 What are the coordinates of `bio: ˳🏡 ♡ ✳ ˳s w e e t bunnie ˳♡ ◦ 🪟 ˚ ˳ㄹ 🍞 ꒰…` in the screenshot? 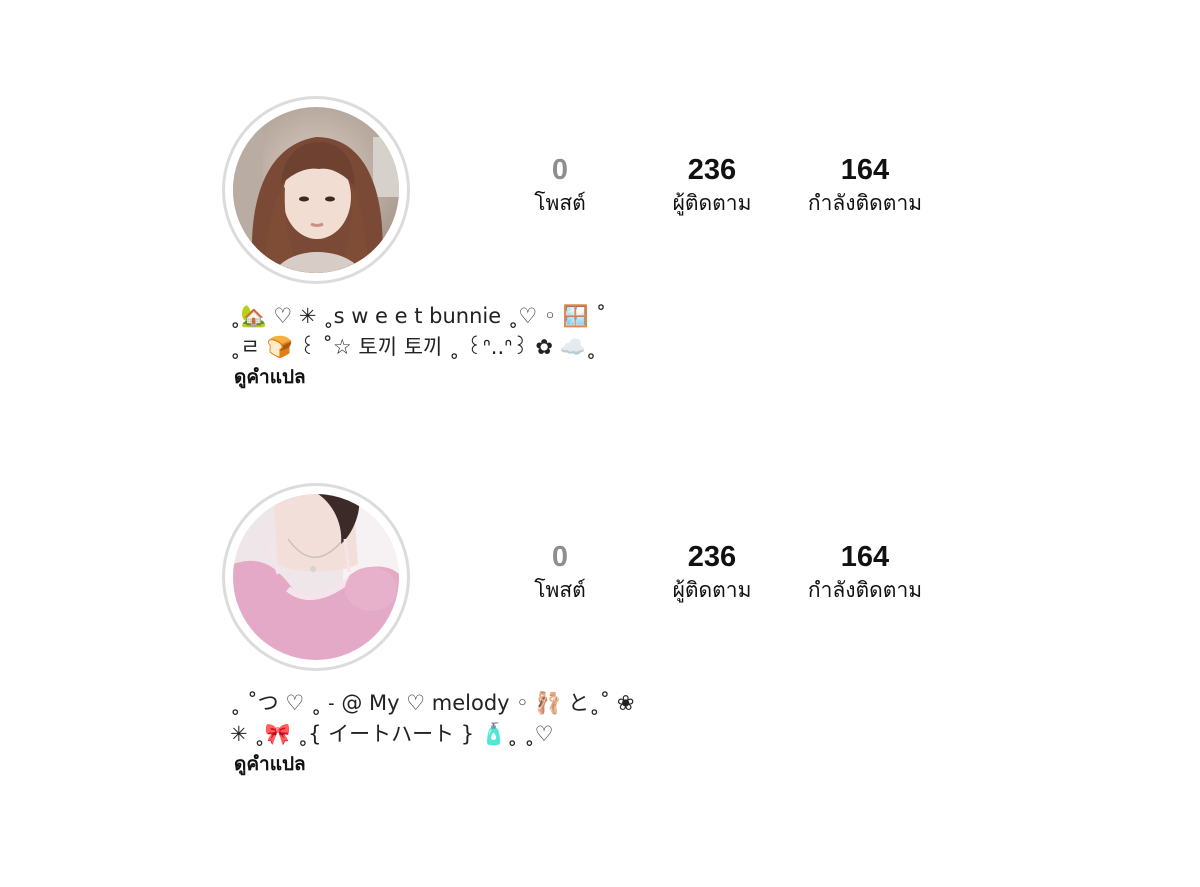 It's located at (510, 346).